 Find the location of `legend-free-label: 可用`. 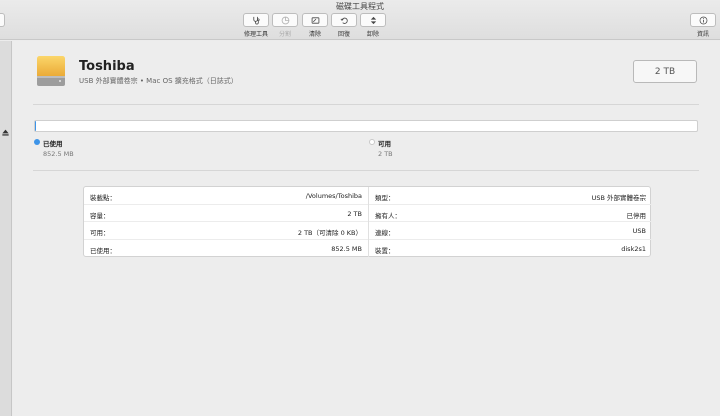

legend-free-label: 可用 is located at coordinates (384, 144).